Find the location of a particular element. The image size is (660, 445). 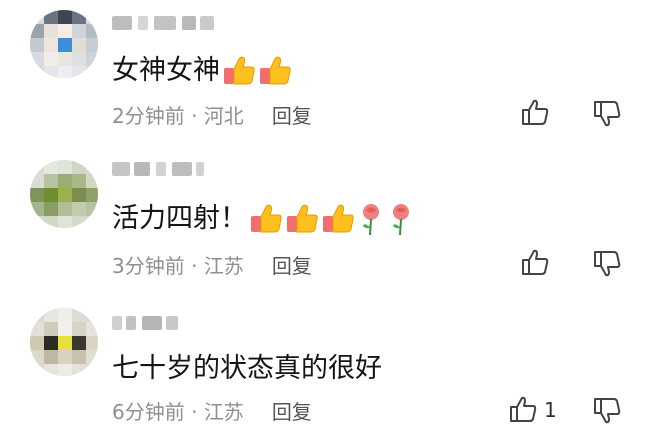

comment-time: 6分钟前 is located at coordinates (148, 412).